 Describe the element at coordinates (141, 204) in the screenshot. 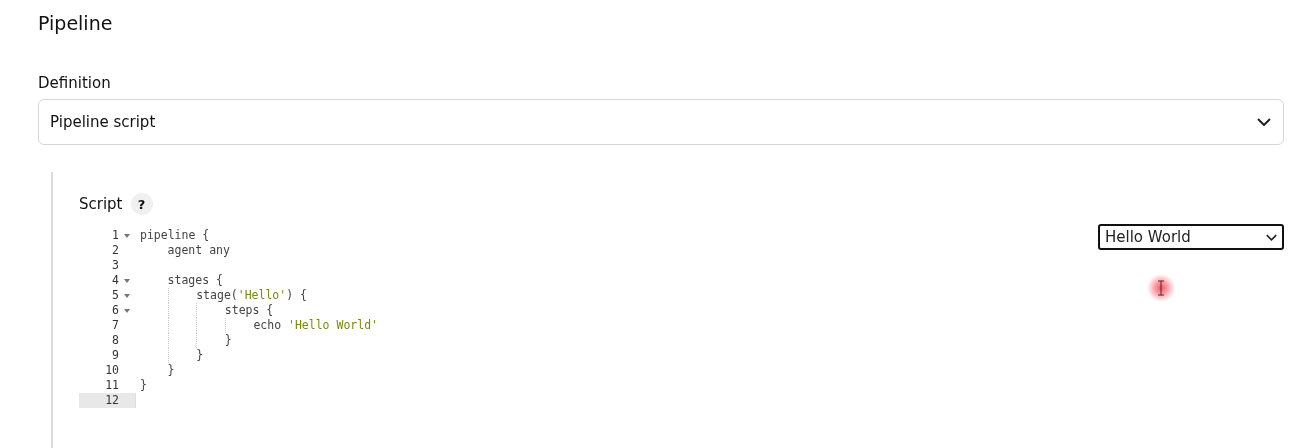

I see `help-button: ?` at that location.